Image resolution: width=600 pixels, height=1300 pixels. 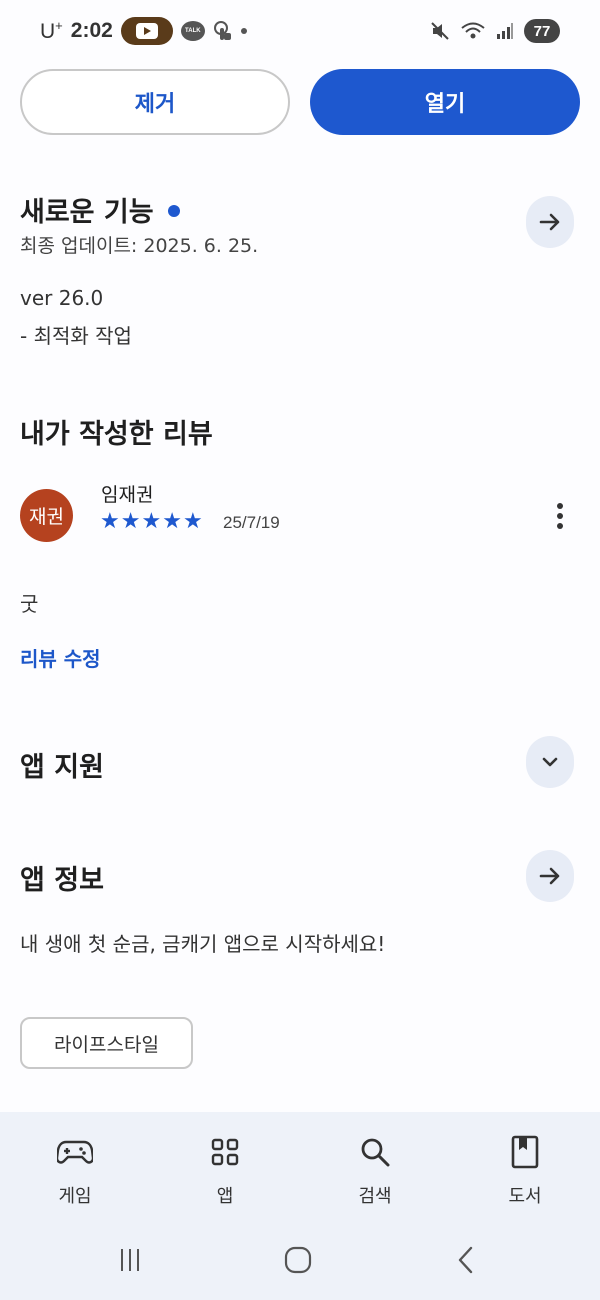 What do you see at coordinates (445, 102) in the screenshot?
I see `open-button: 열기` at bounding box center [445, 102].